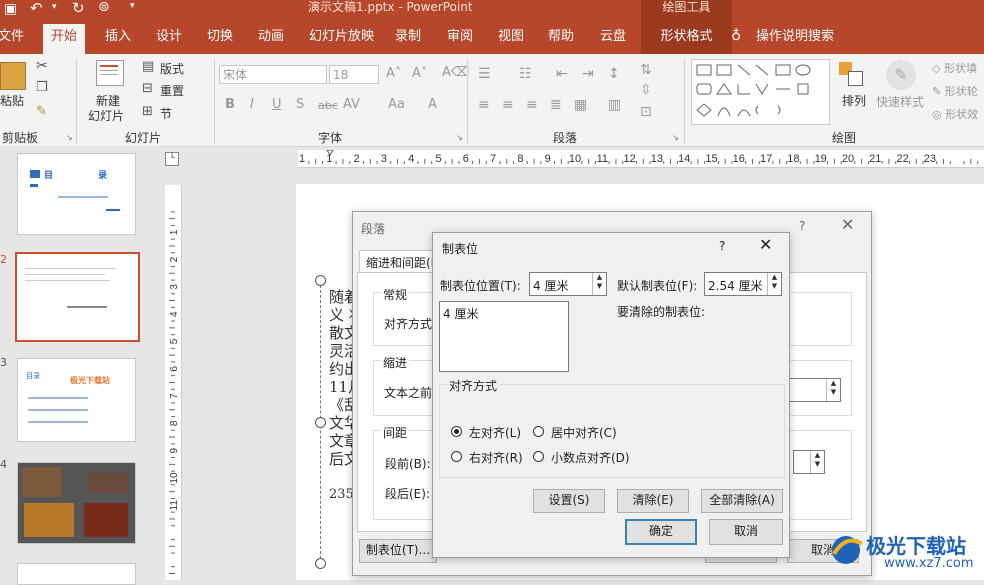 This screenshot has height=585, width=984. Describe the element at coordinates (460, 38) in the screenshot. I see `tab-review: 审阅` at that location.